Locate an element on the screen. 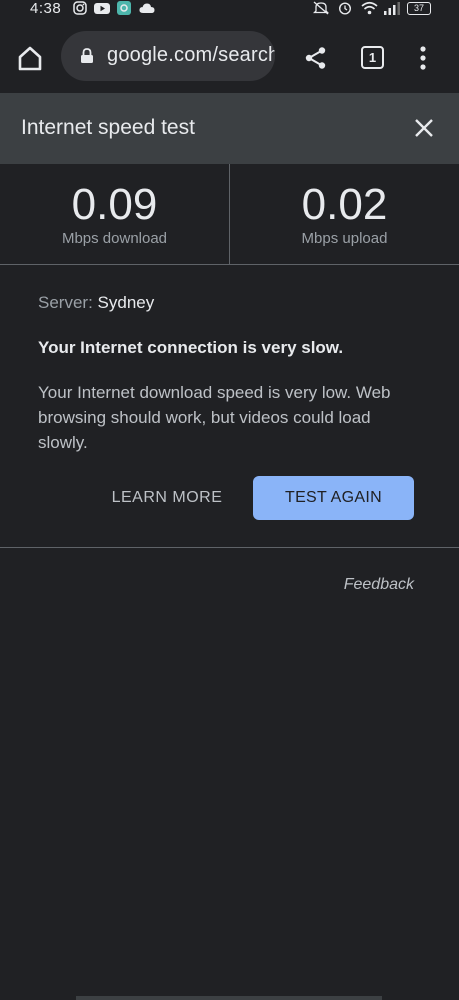  speed-metrics: 0.09 Mbps download 0.02 Mbps upload is located at coordinates (229, 214).